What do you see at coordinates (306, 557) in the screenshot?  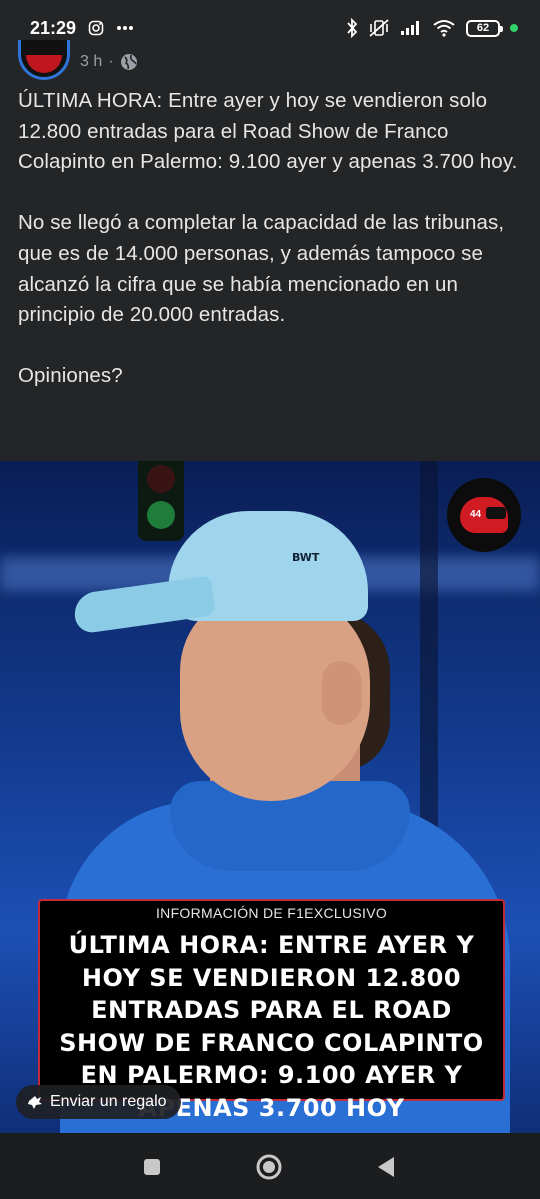 I see `cap-logo: BWT` at bounding box center [306, 557].